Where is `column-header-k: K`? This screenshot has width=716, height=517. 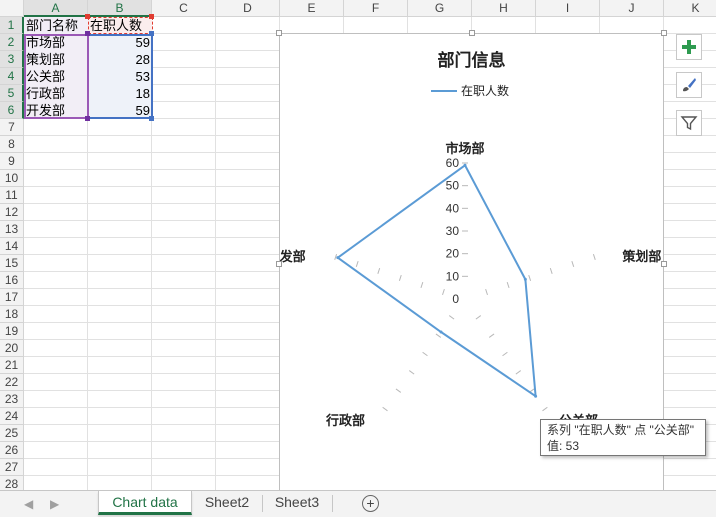 column-header-k: K is located at coordinates (690, 8).